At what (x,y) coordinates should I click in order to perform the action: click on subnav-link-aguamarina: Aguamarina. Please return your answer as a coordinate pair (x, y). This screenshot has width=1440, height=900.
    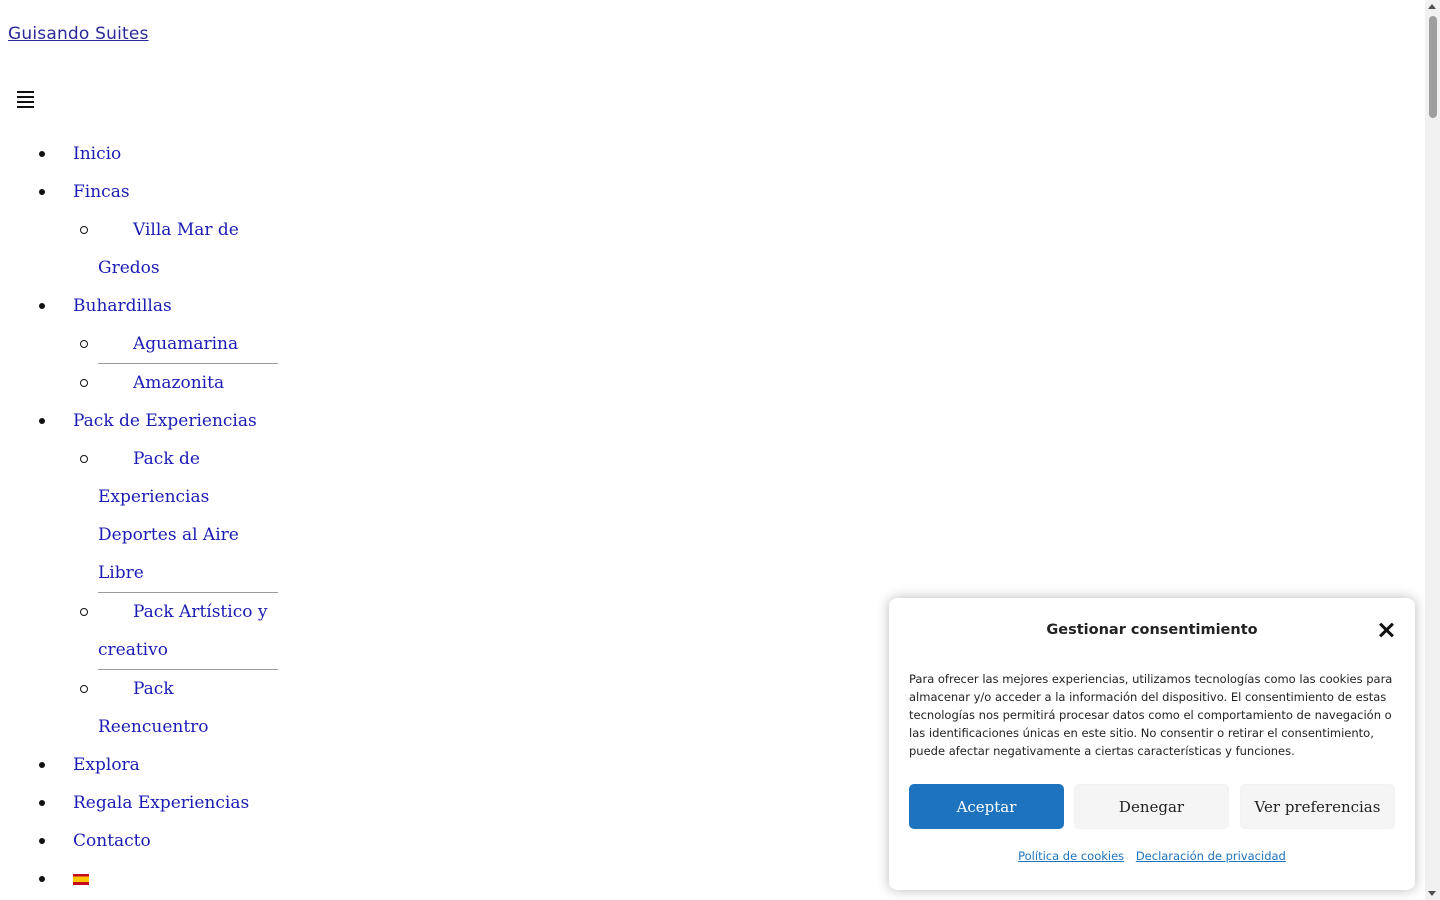
    Looking at the image, I should click on (188, 344).